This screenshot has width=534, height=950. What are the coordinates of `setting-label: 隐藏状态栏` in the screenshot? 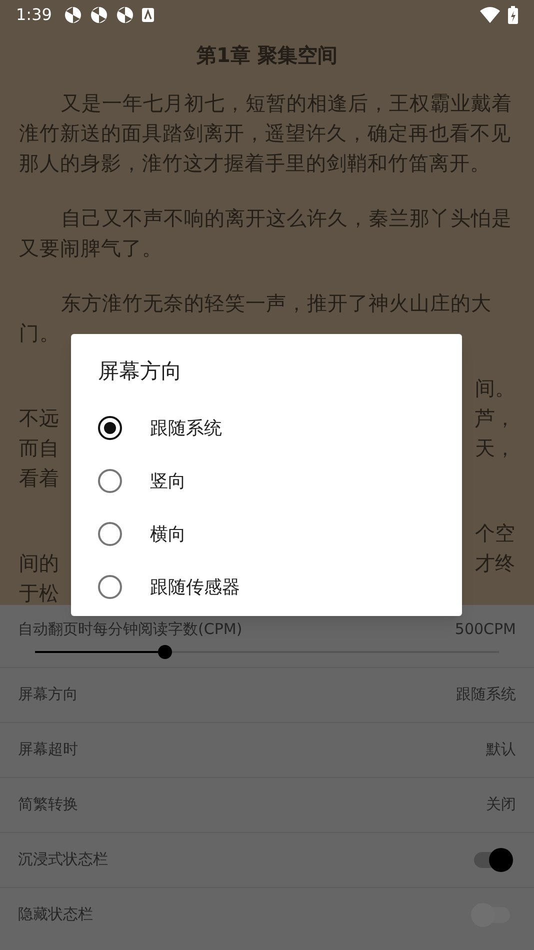 It's located at (55, 915).